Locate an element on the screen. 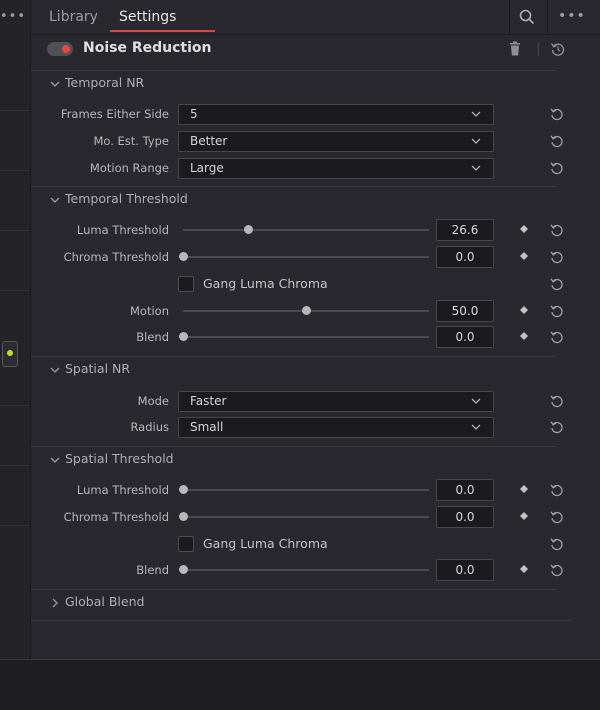 This screenshot has width=600, height=710. spatial-luma-threshold-input: 0.0 is located at coordinates (465, 490).